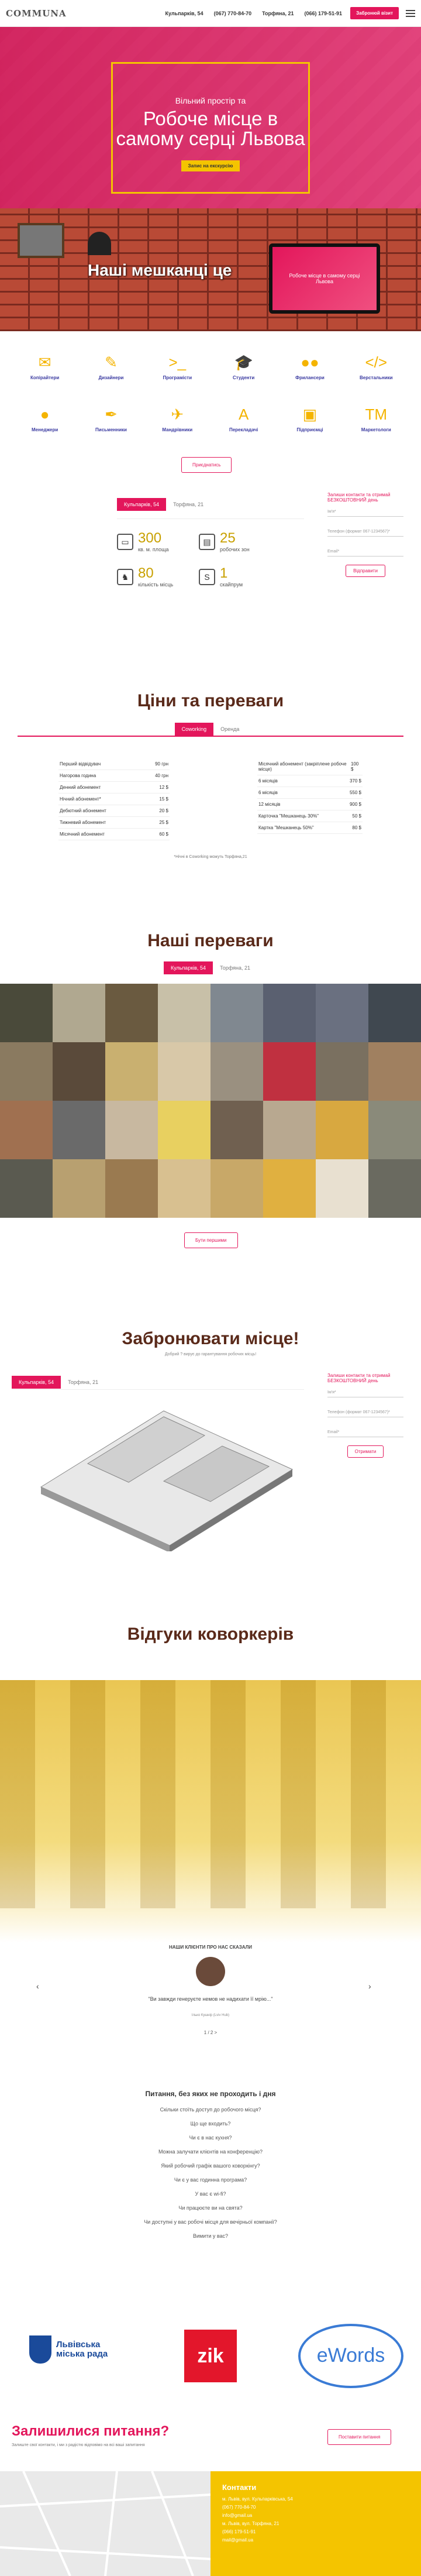 The height and width of the screenshot is (2576, 421). Describe the element at coordinates (210, 2138) in the screenshot. I see `faq-item: Чи є в нас кухня?` at that location.